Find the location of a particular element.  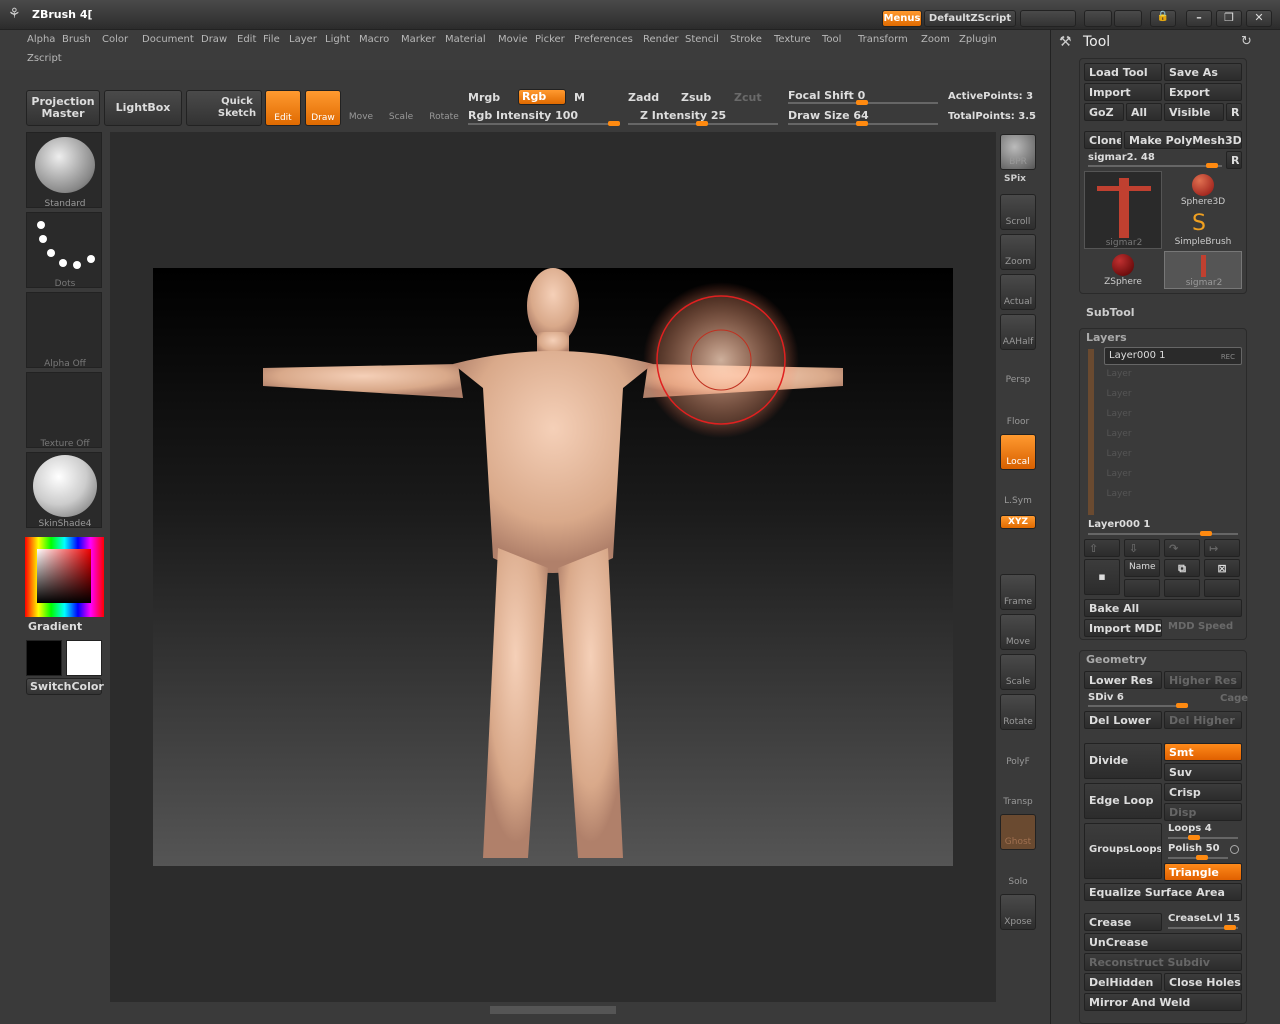

lsym-button: L.Sym is located at coordinates (1018, 501).